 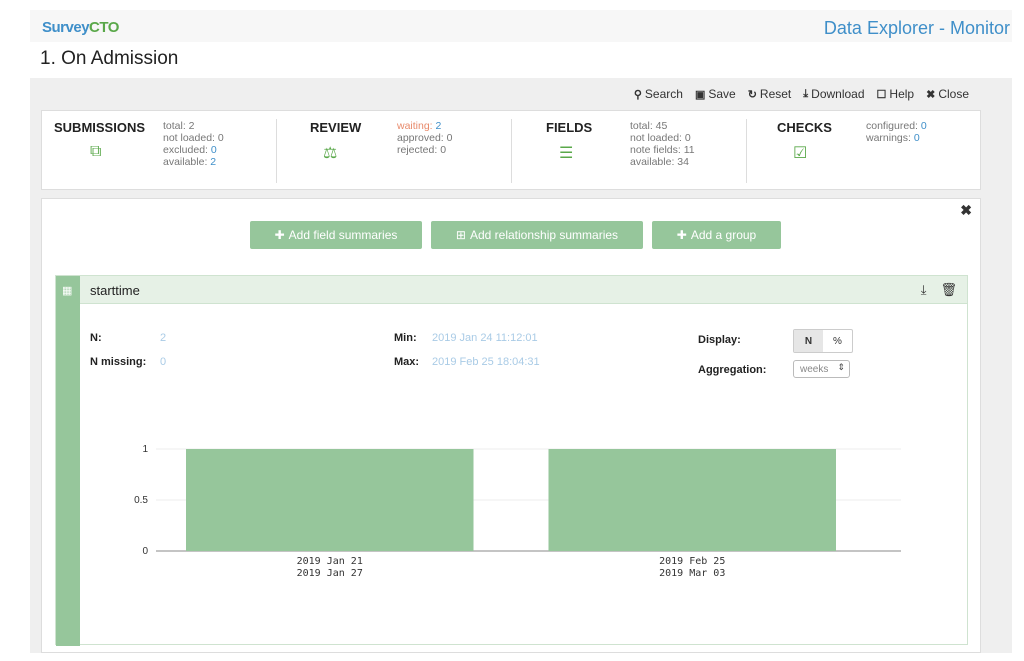 What do you see at coordinates (523, 290) in the screenshot?
I see `card-header: starttime ⤓ 🗑` at bounding box center [523, 290].